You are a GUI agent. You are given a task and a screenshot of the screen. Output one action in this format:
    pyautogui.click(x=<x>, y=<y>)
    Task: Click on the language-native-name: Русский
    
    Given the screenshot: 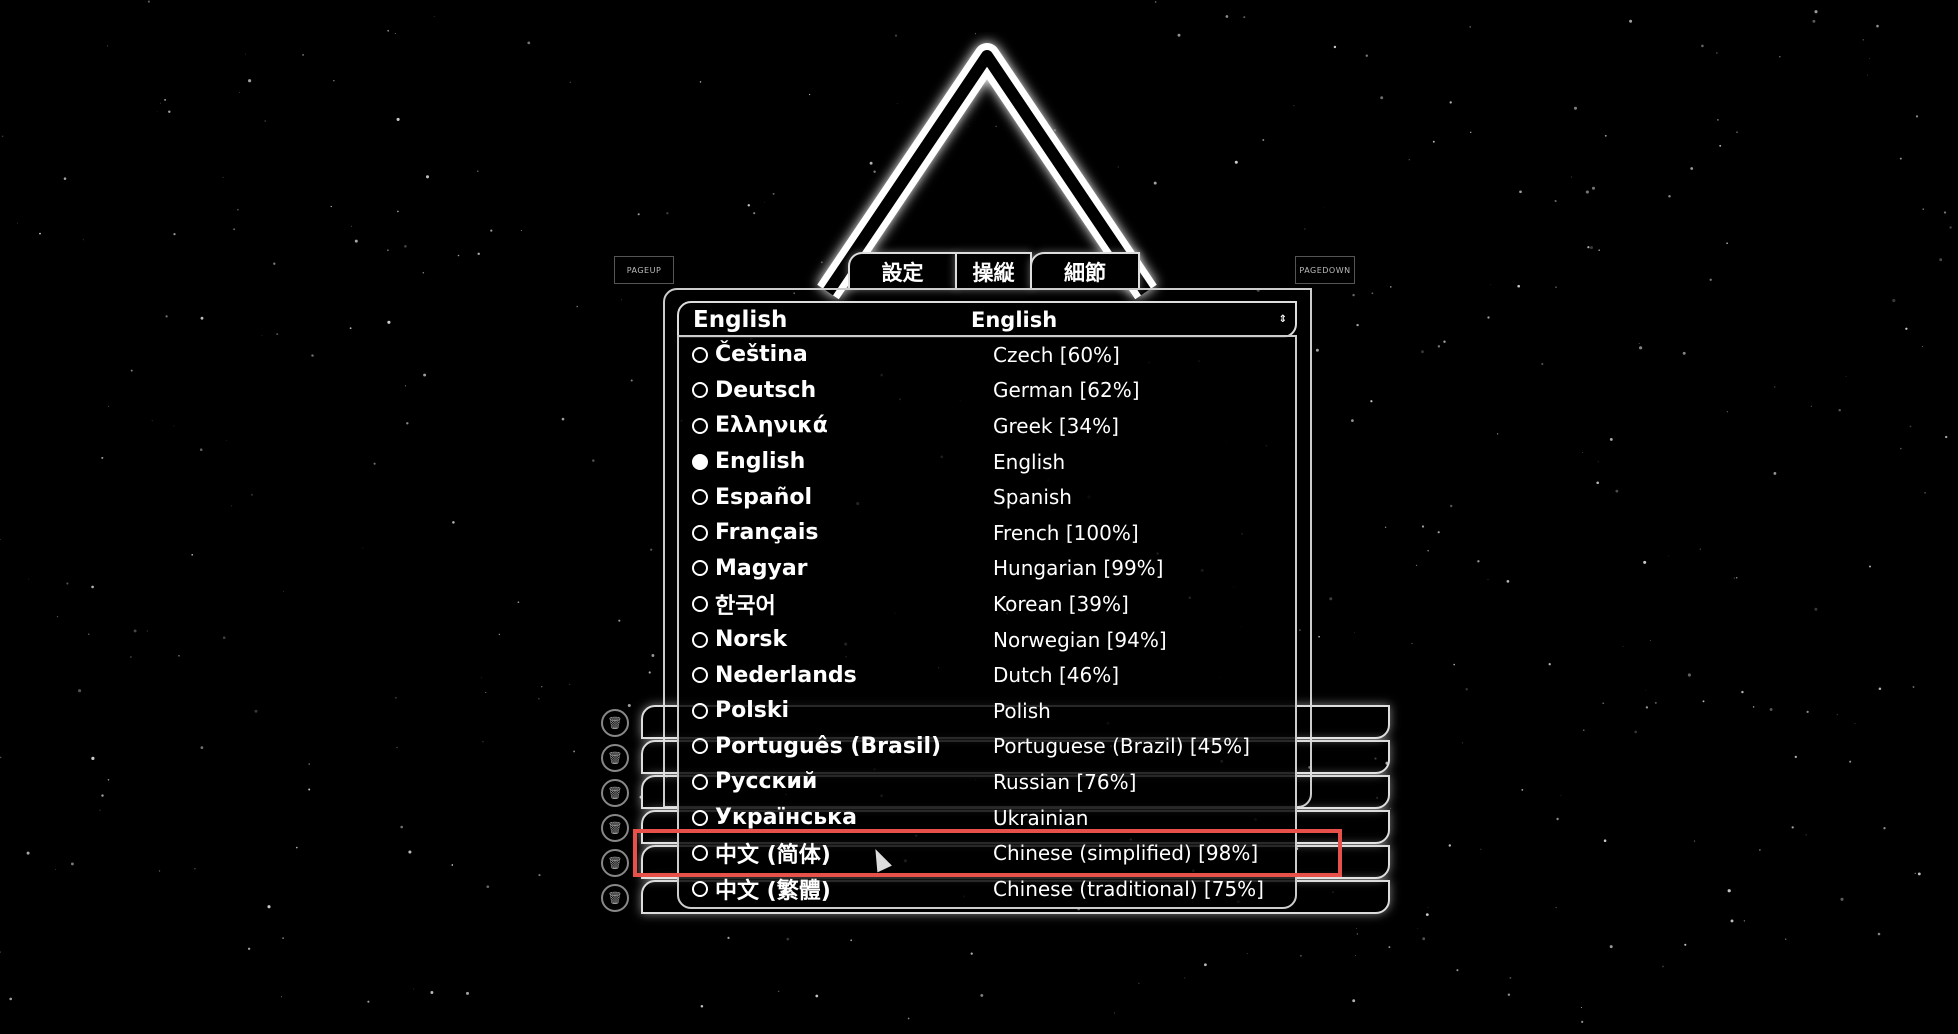 What is the action you would take?
    pyautogui.click(x=766, y=782)
    